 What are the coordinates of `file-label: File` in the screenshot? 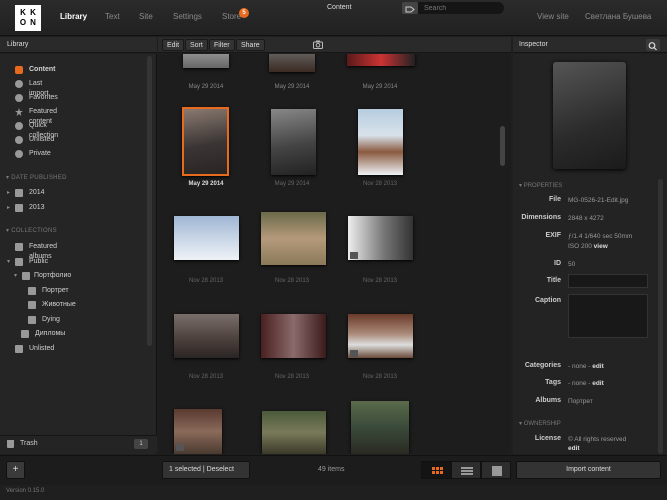 It's located at (554, 199).